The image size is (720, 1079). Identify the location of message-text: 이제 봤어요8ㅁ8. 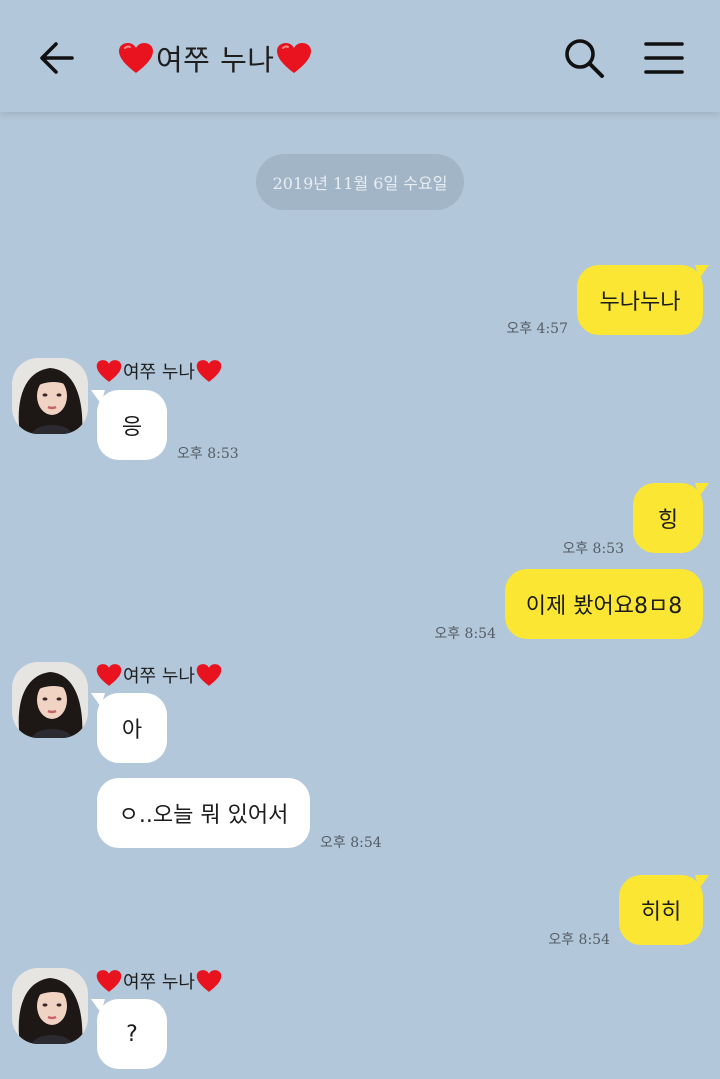
(604, 606).